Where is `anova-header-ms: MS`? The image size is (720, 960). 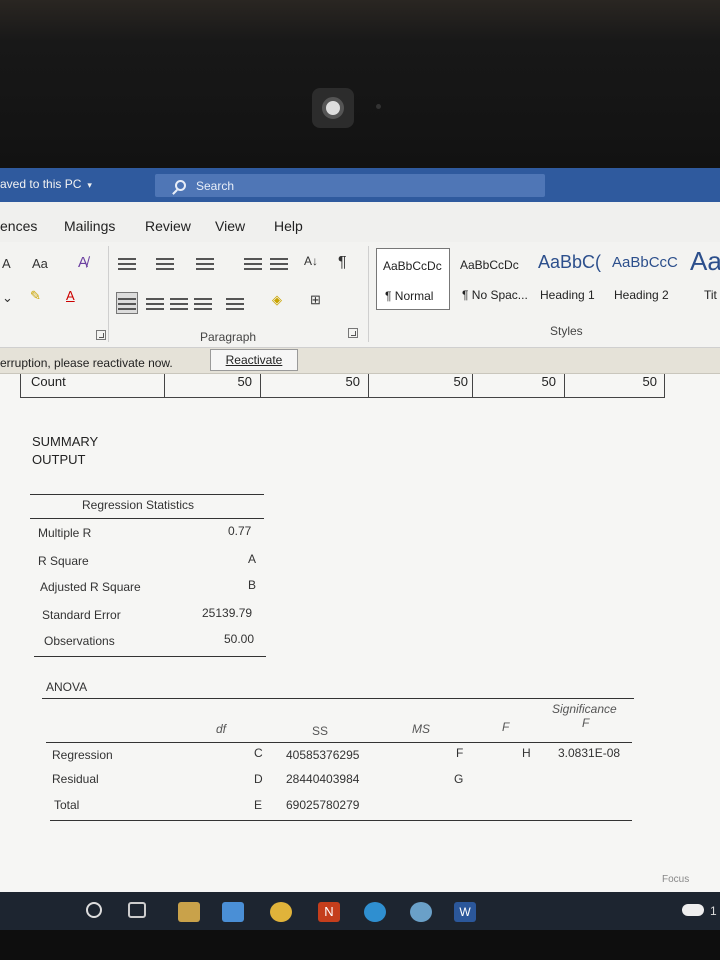 anova-header-ms: MS is located at coordinates (421, 729).